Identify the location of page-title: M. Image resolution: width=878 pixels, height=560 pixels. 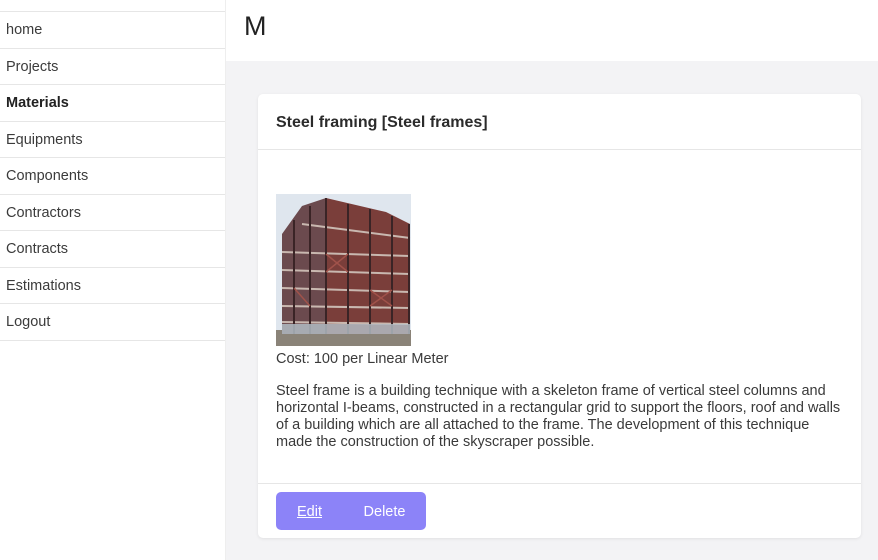
(255, 26).